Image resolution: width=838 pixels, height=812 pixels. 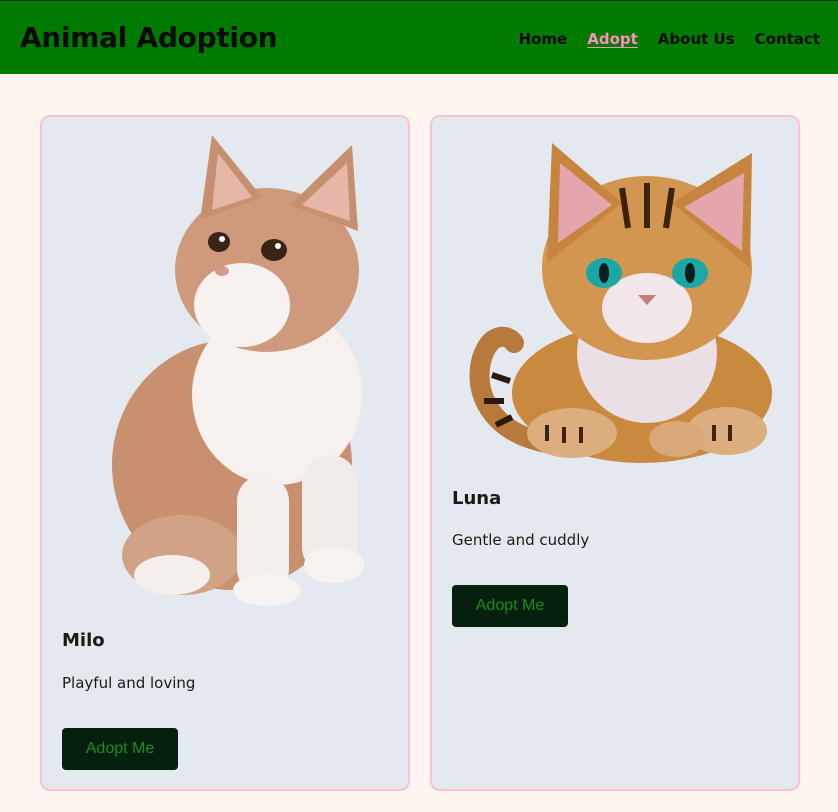 What do you see at coordinates (521, 540) in the screenshot?
I see `pet-description: Gentle and cuddly` at bounding box center [521, 540].